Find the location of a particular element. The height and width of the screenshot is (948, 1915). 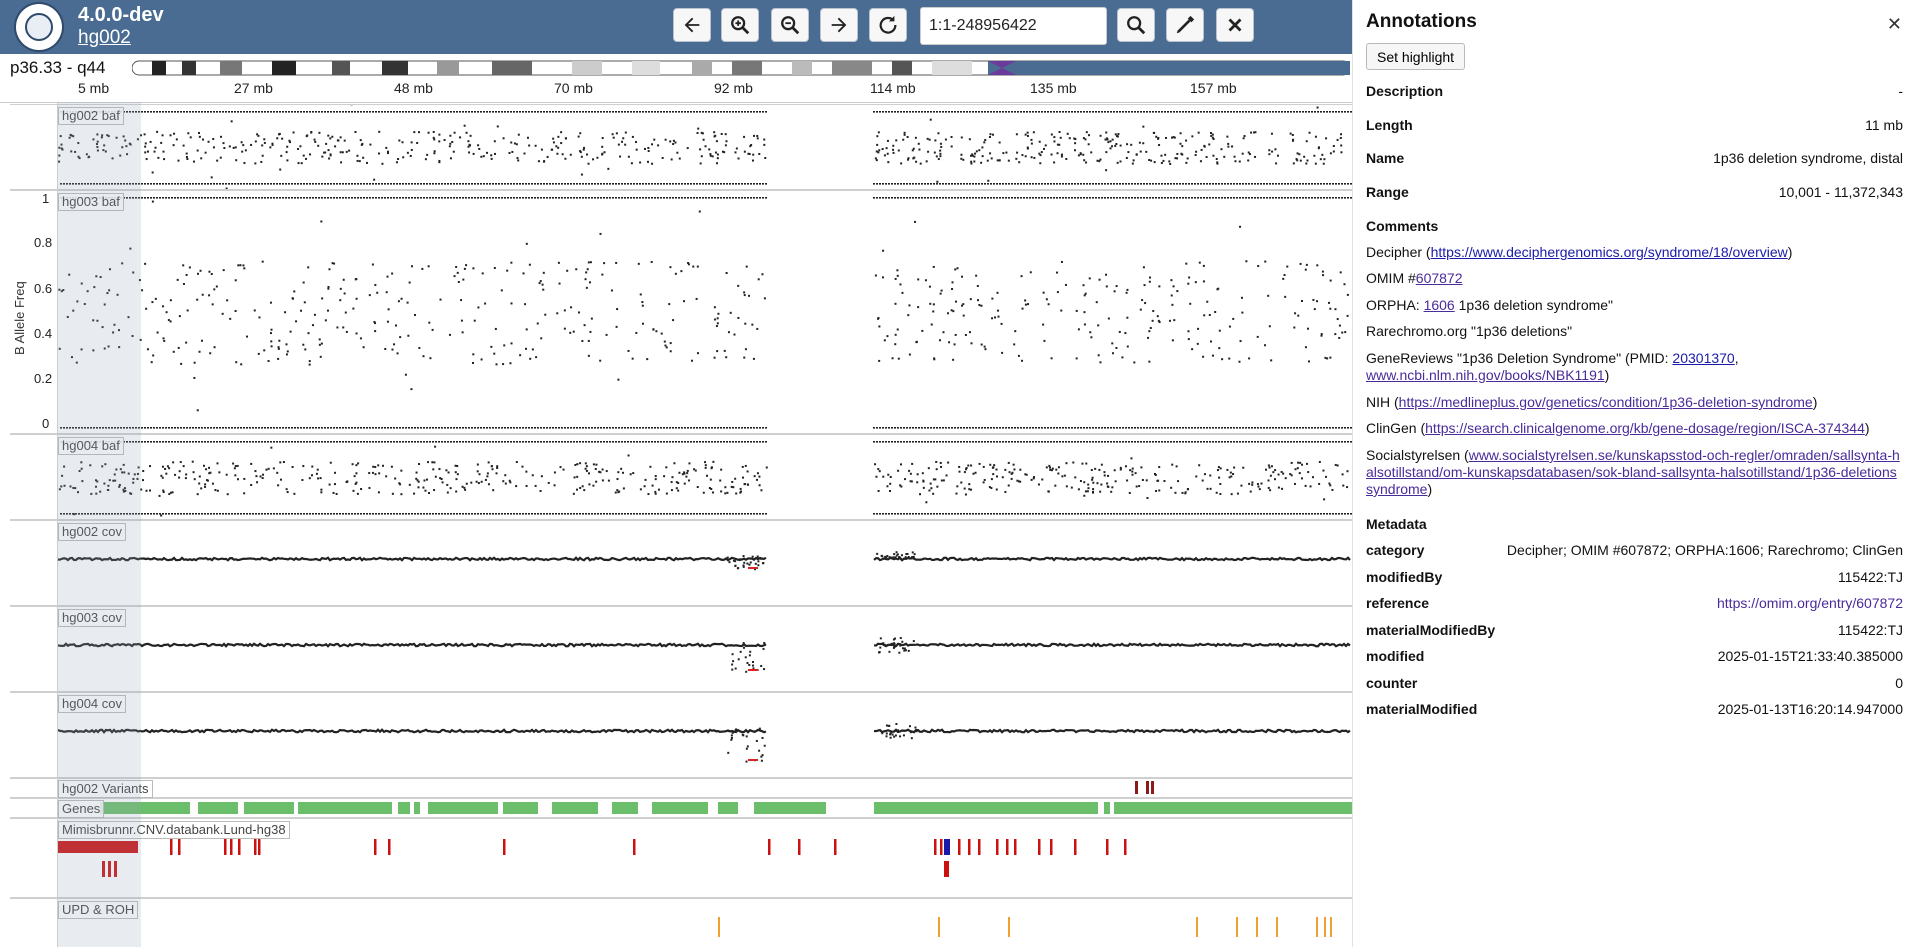

chromosome-ideogram is located at coordinates (741, 68).